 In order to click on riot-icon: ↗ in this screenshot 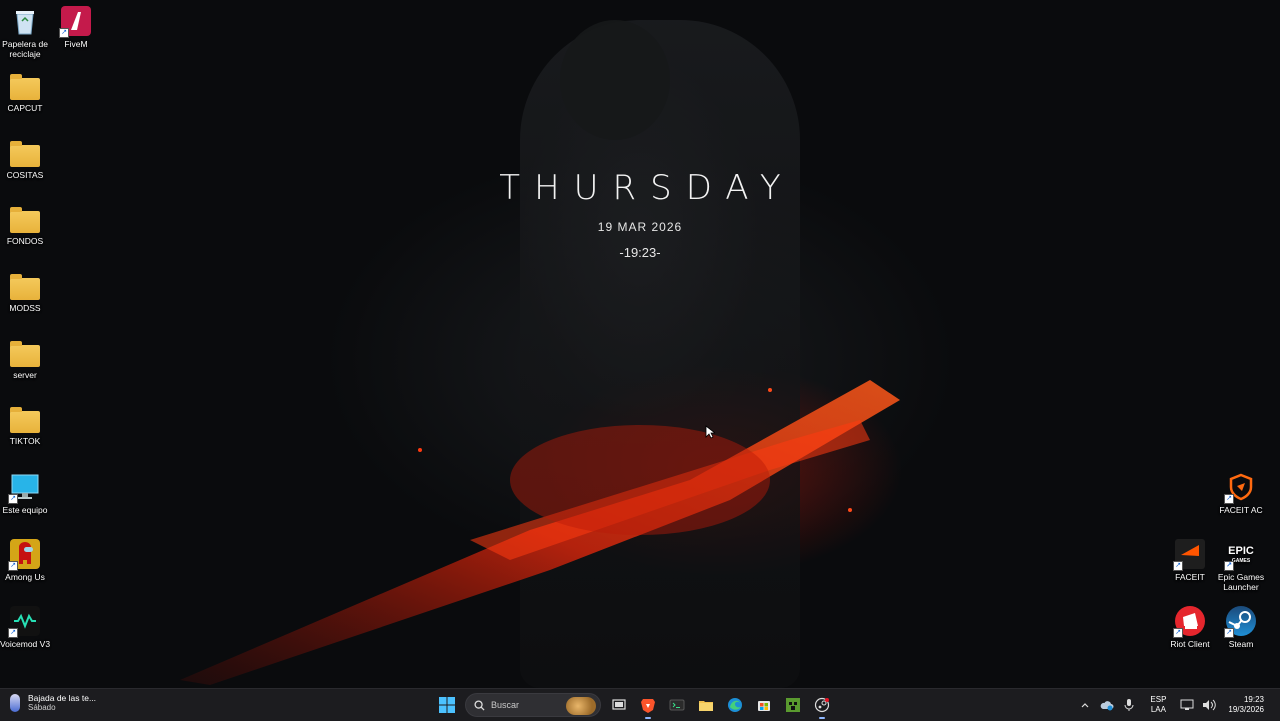, I will do `click(1189, 622)`.